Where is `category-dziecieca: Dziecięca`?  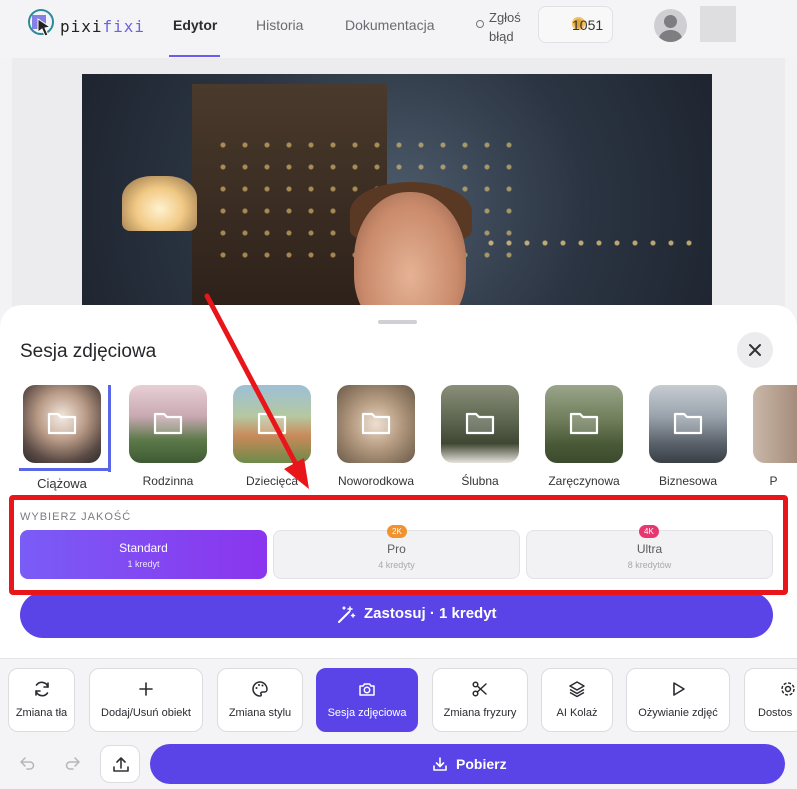 category-dziecieca: Dziecięca is located at coordinates (272, 436).